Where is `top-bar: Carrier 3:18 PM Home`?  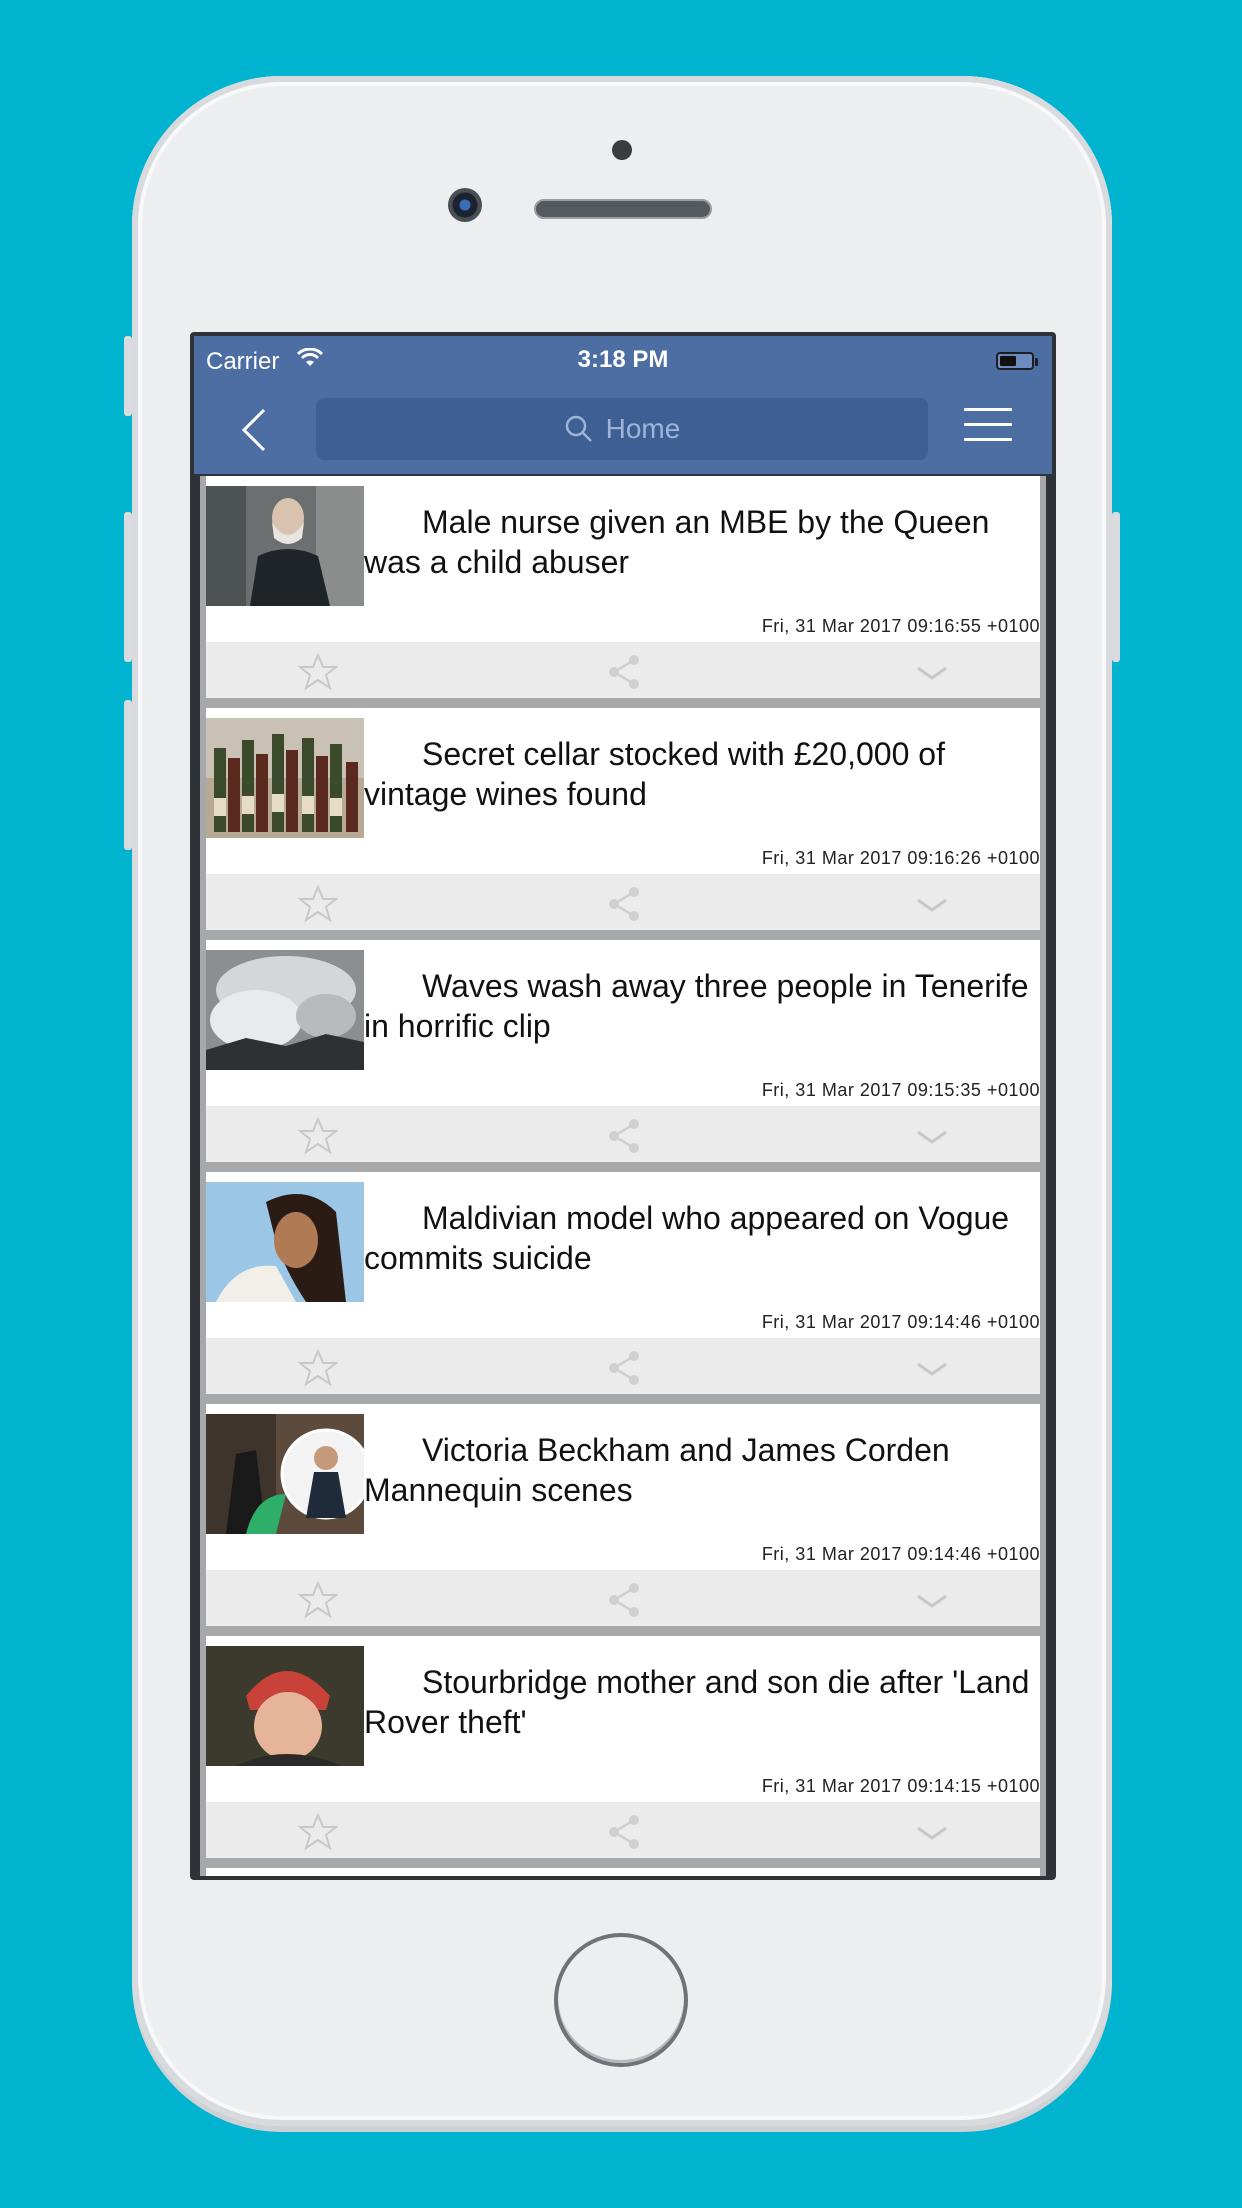 top-bar: Carrier 3:18 PM Home is located at coordinates (623, 405).